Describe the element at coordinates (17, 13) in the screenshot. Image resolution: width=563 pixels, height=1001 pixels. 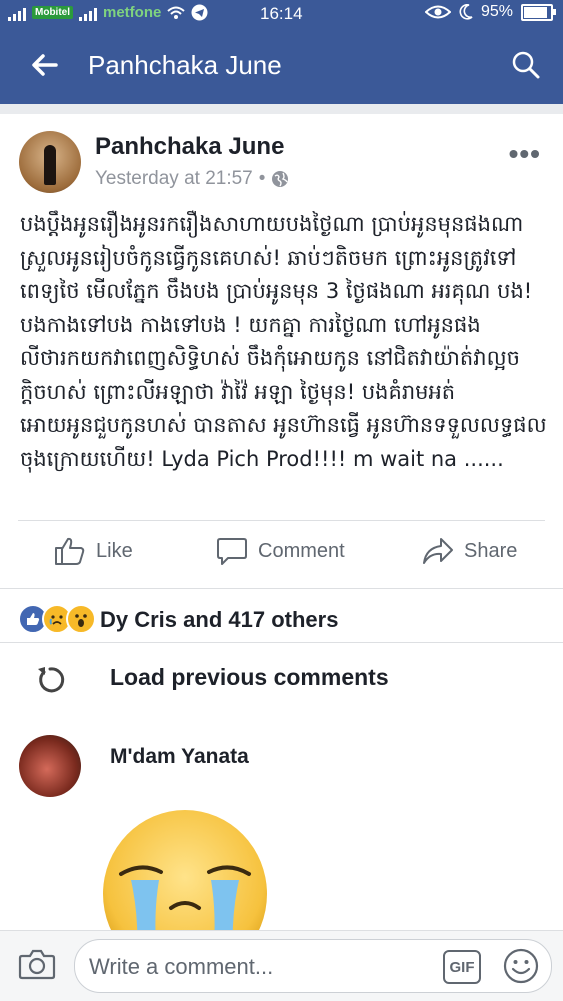
I see `signal-icon` at that location.